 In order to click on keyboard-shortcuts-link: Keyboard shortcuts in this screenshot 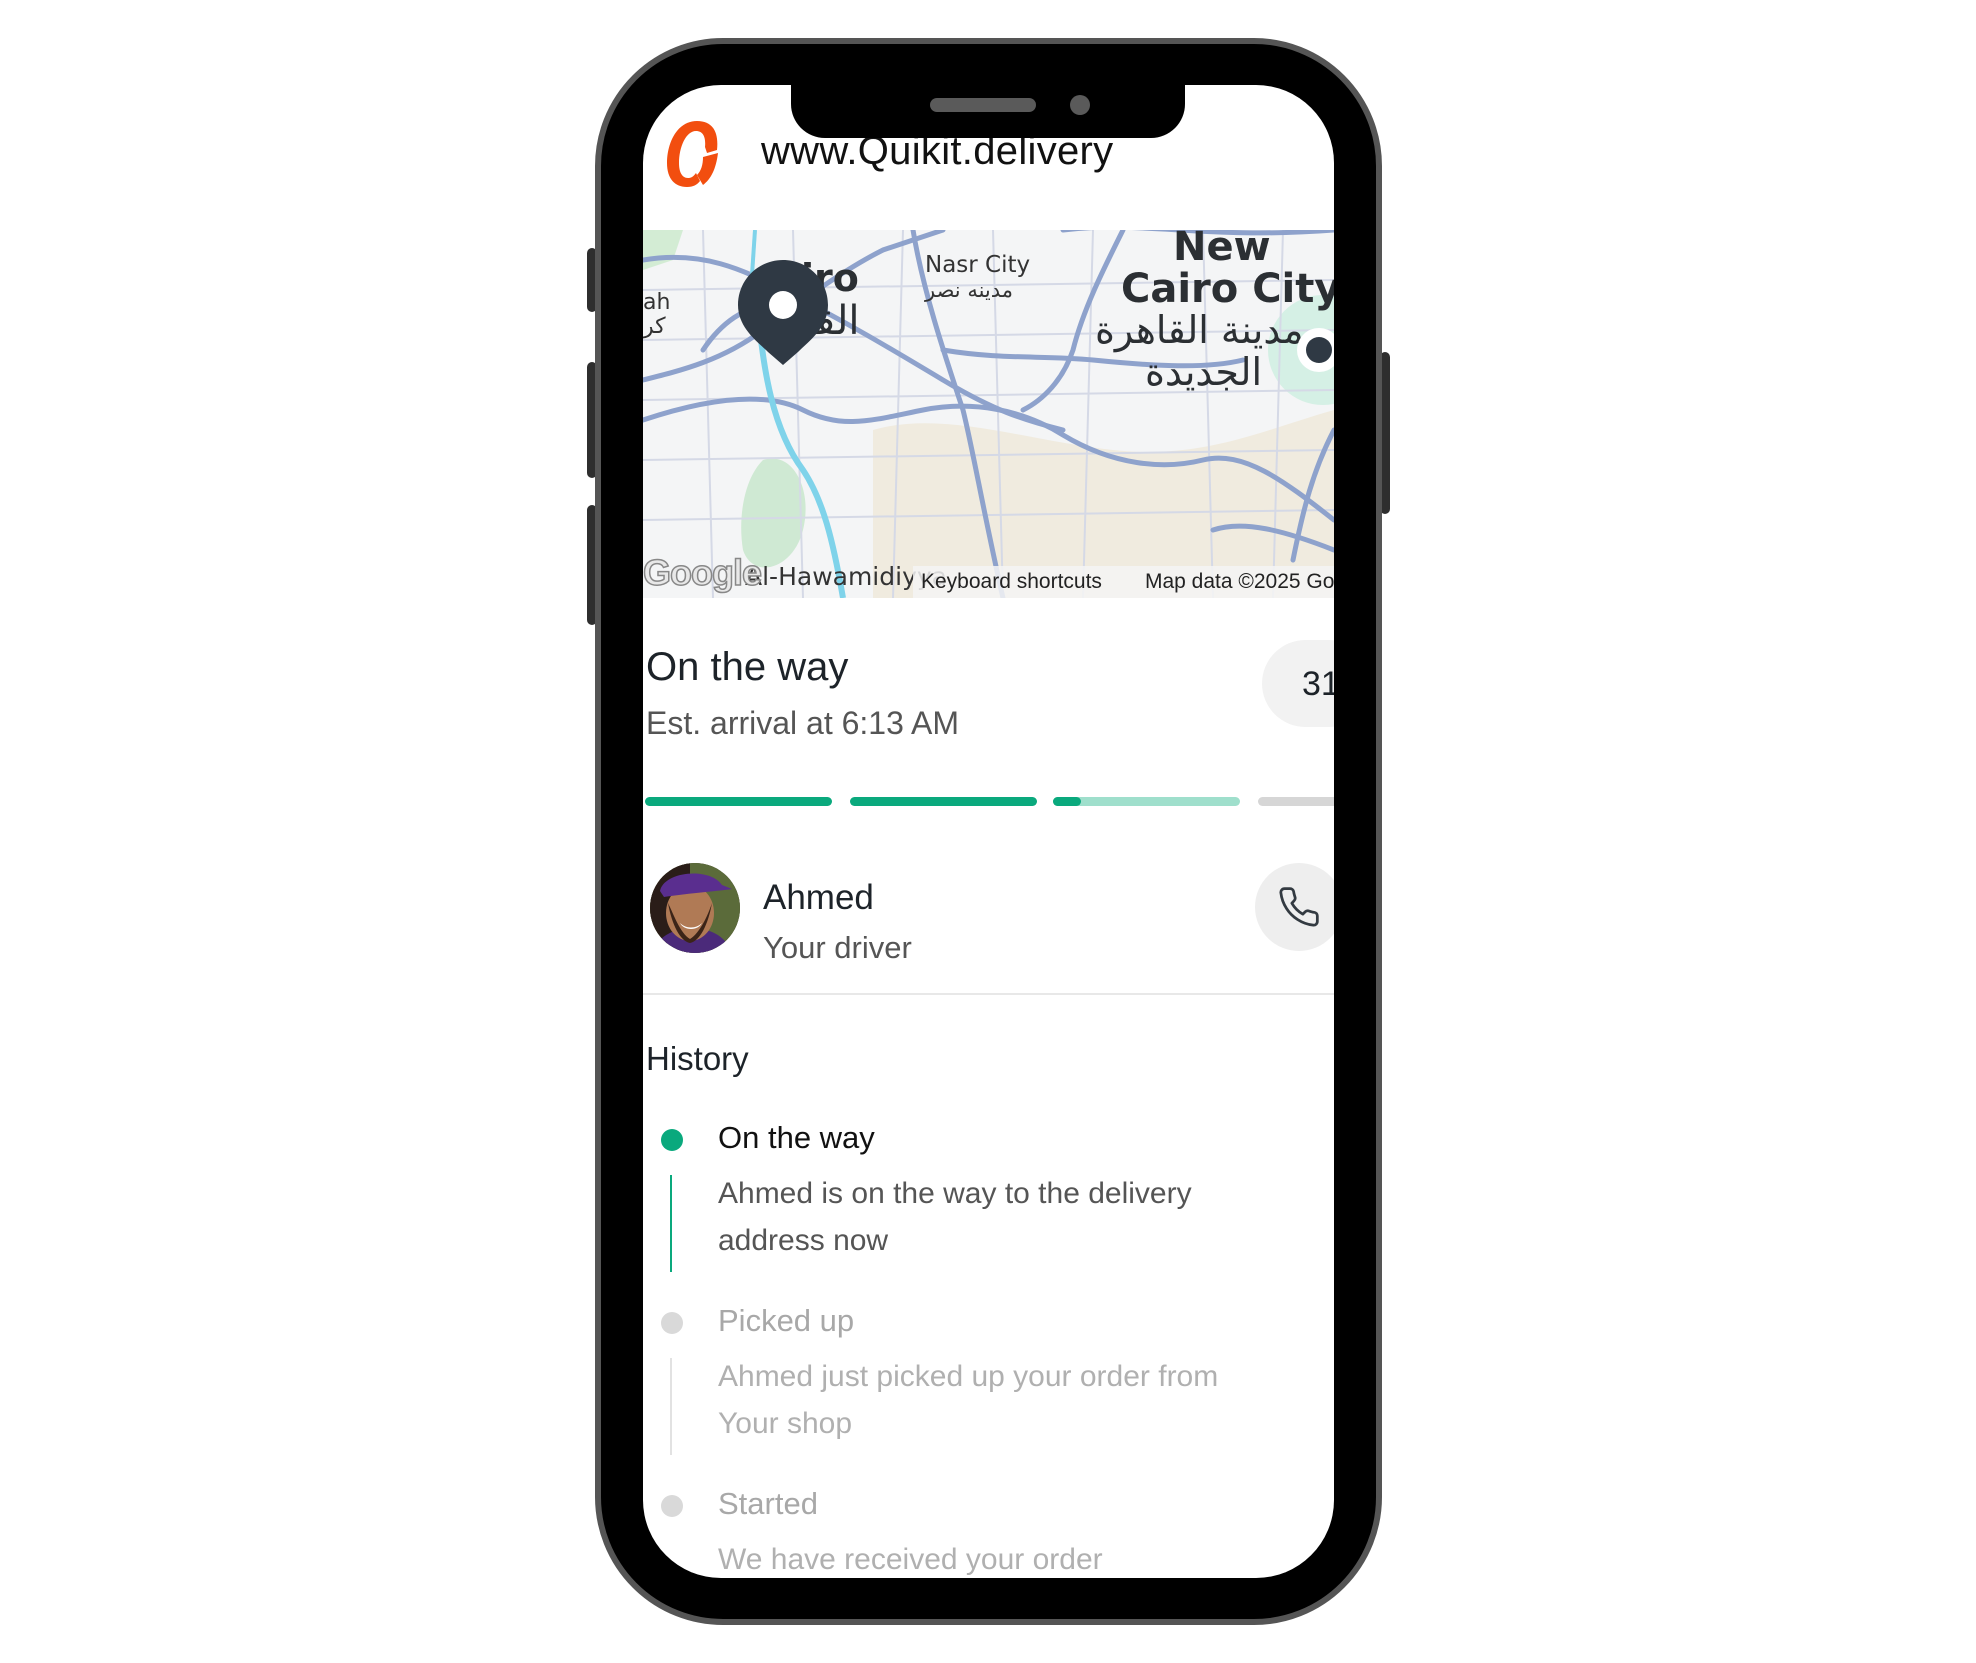, I will do `click(1011, 582)`.